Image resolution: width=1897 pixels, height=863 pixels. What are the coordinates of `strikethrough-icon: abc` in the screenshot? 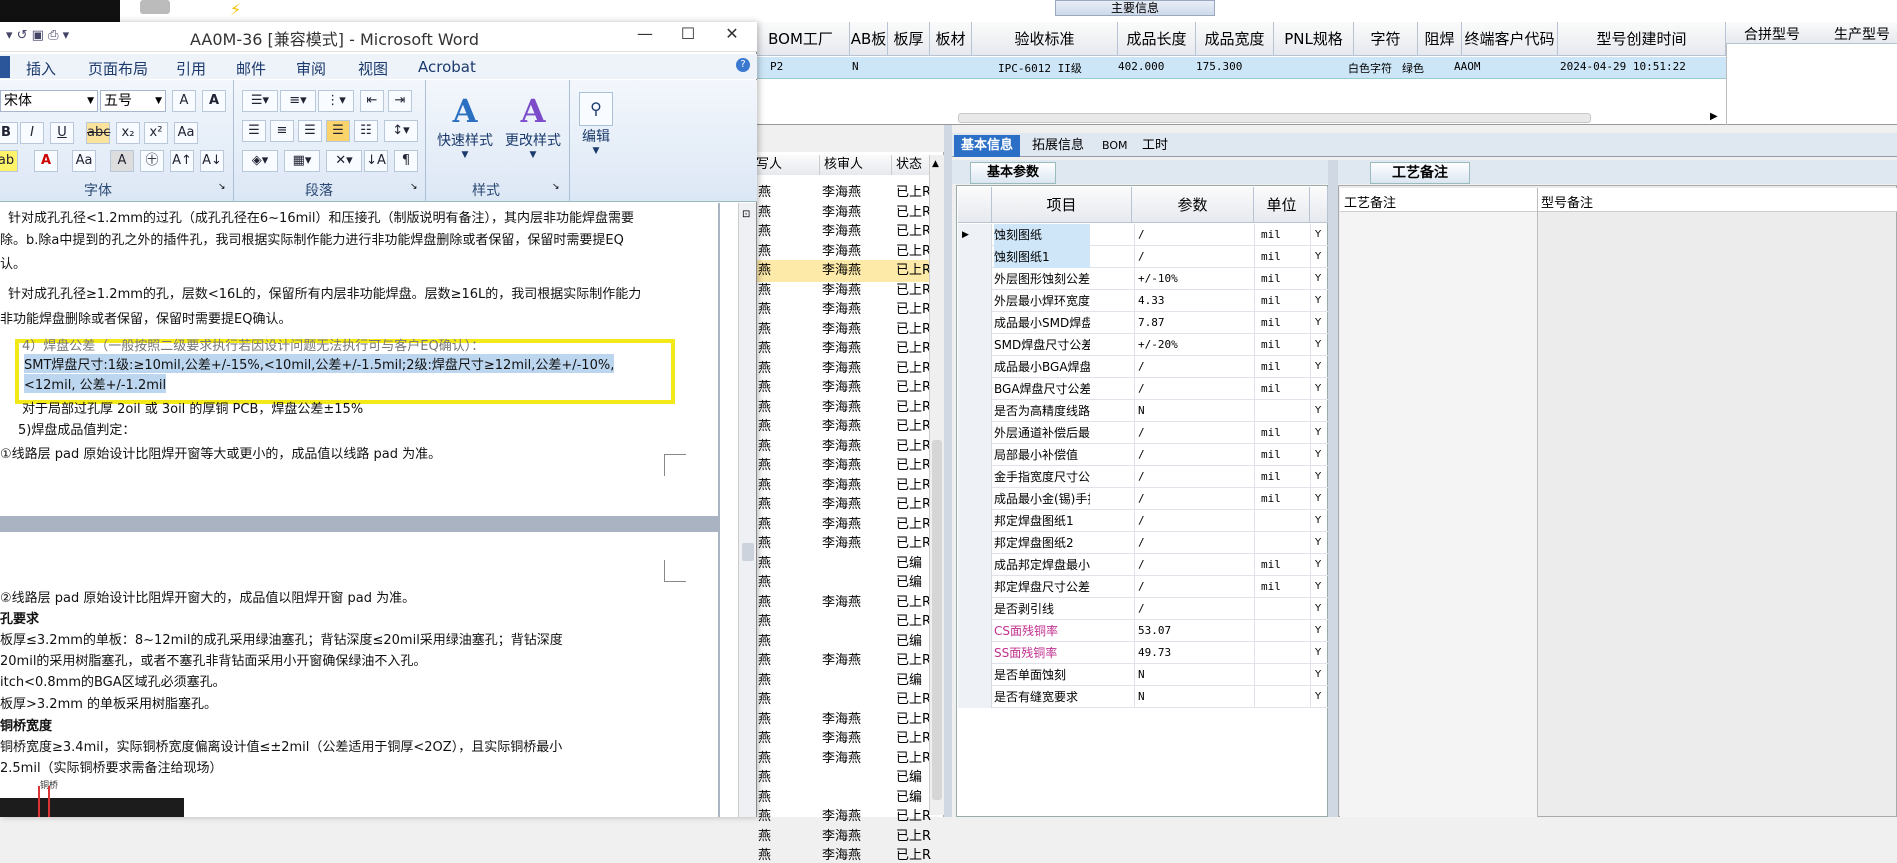 It's located at (98, 133).